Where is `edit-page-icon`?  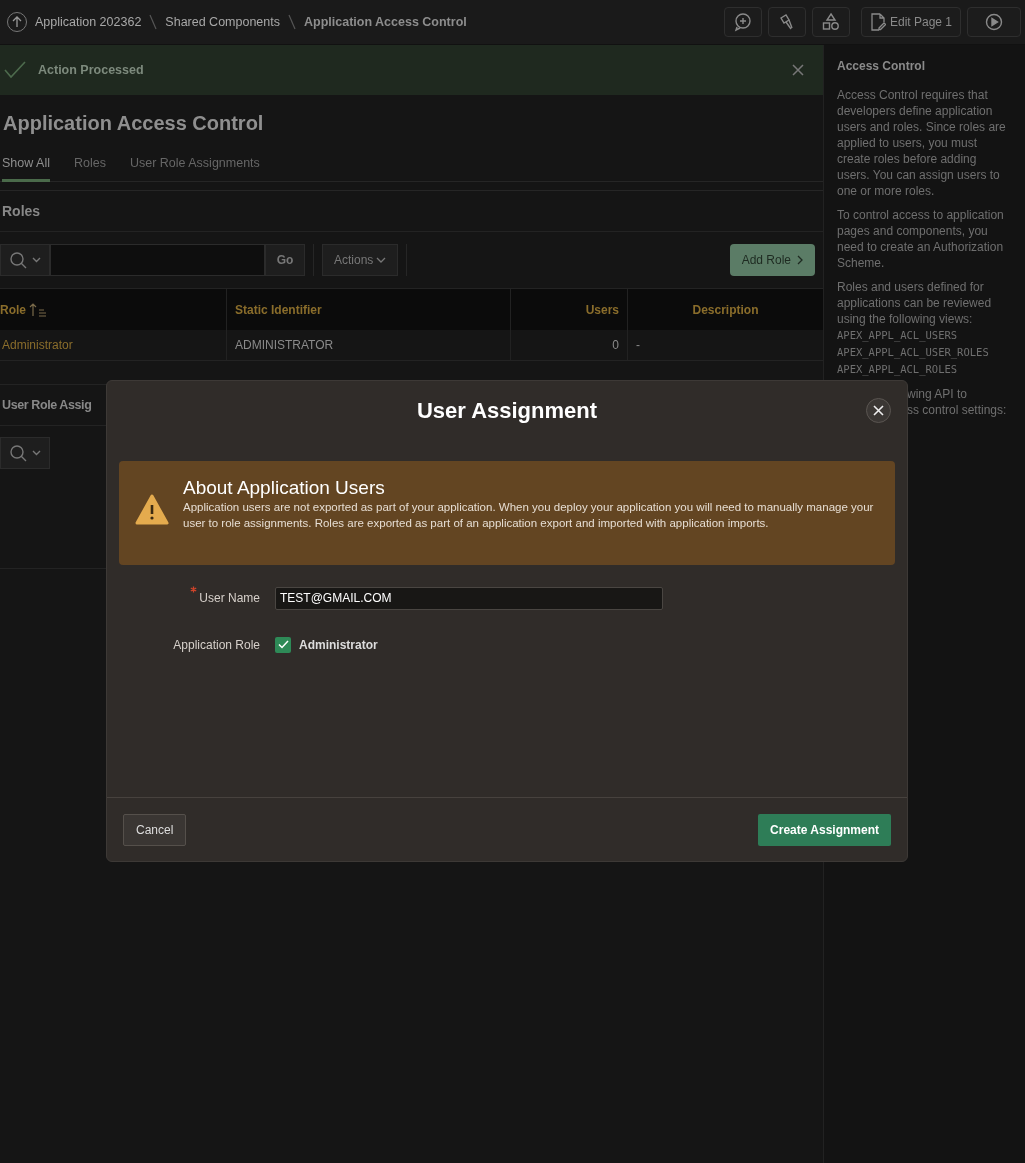
edit-page-icon is located at coordinates (877, 22).